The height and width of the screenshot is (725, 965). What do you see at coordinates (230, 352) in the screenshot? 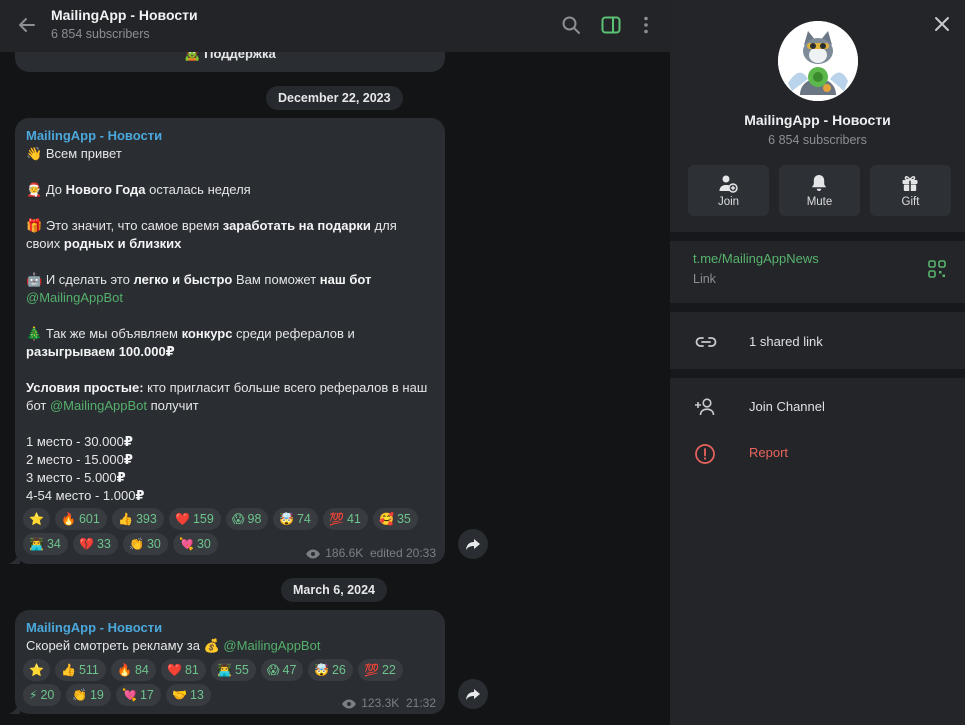
I see `message-line: разыгрываем 100.000₽` at bounding box center [230, 352].